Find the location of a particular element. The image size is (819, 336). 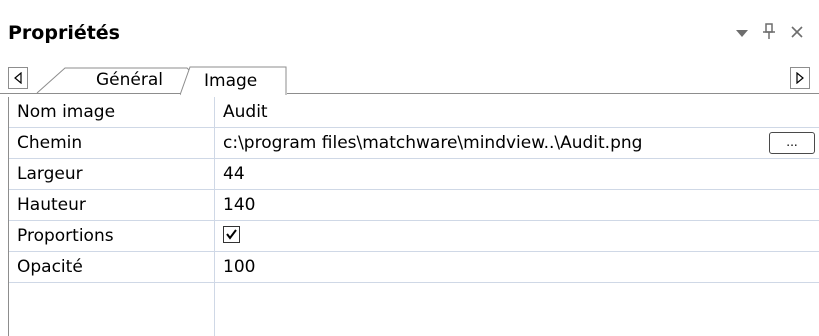

property-row-hauteur: Hauteur 140 is located at coordinates (414, 205).